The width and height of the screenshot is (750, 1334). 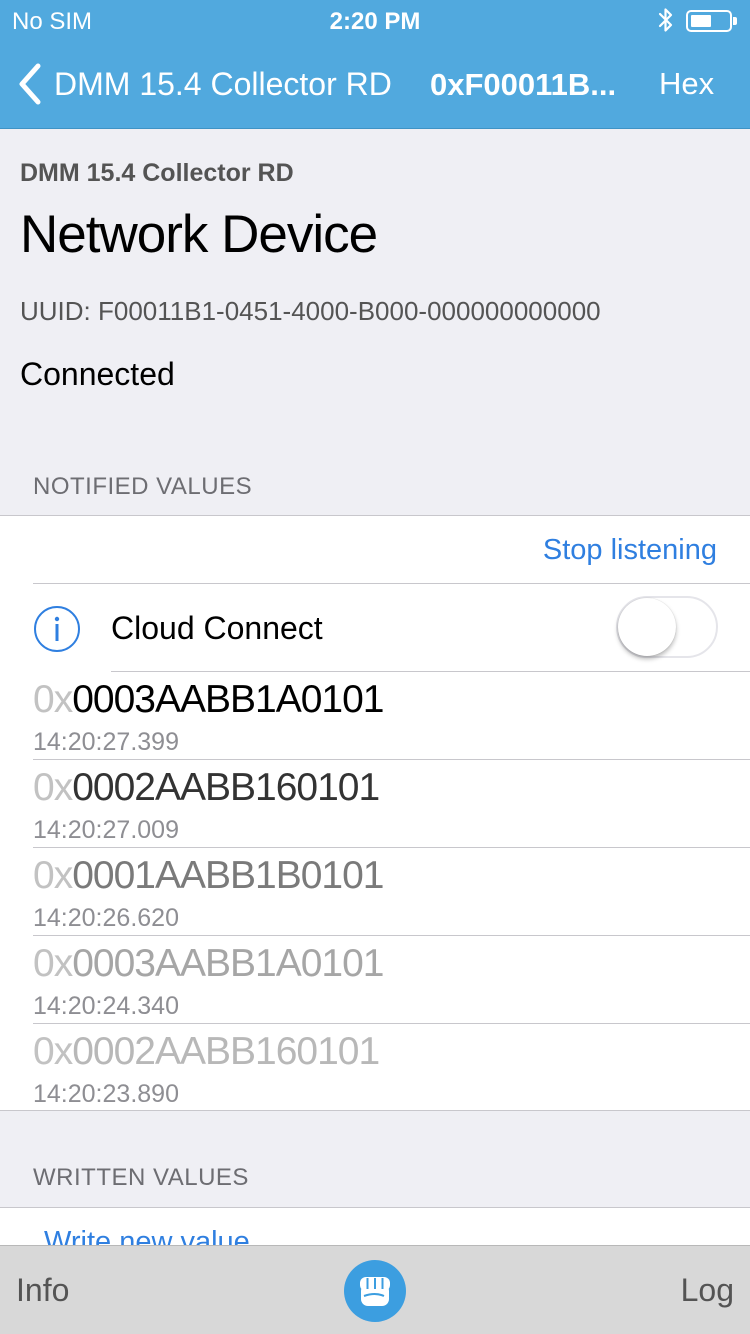 I want to click on hex-digits: 0001AABB1B0101, so click(x=228, y=875).